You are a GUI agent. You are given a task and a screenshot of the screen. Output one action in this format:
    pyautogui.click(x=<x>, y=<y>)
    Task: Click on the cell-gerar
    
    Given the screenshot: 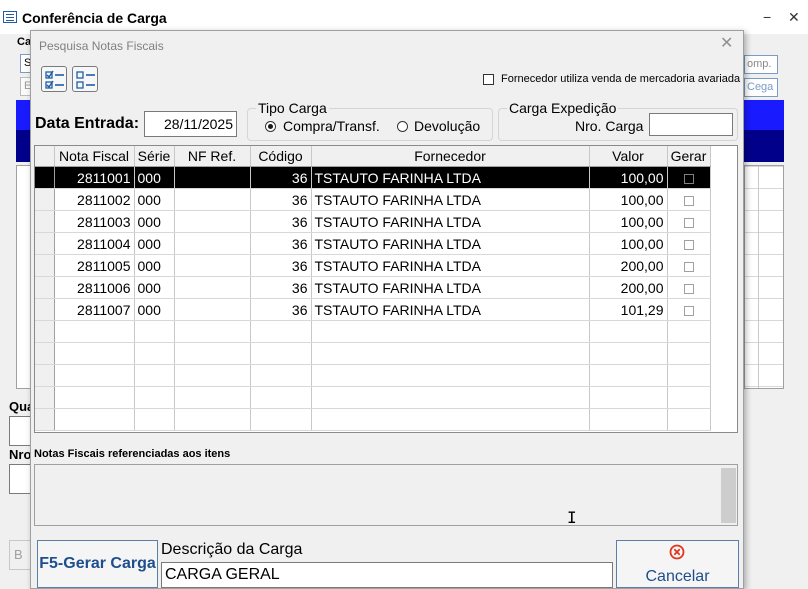 What is the action you would take?
    pyautogui.click(x=689, y=265)
    